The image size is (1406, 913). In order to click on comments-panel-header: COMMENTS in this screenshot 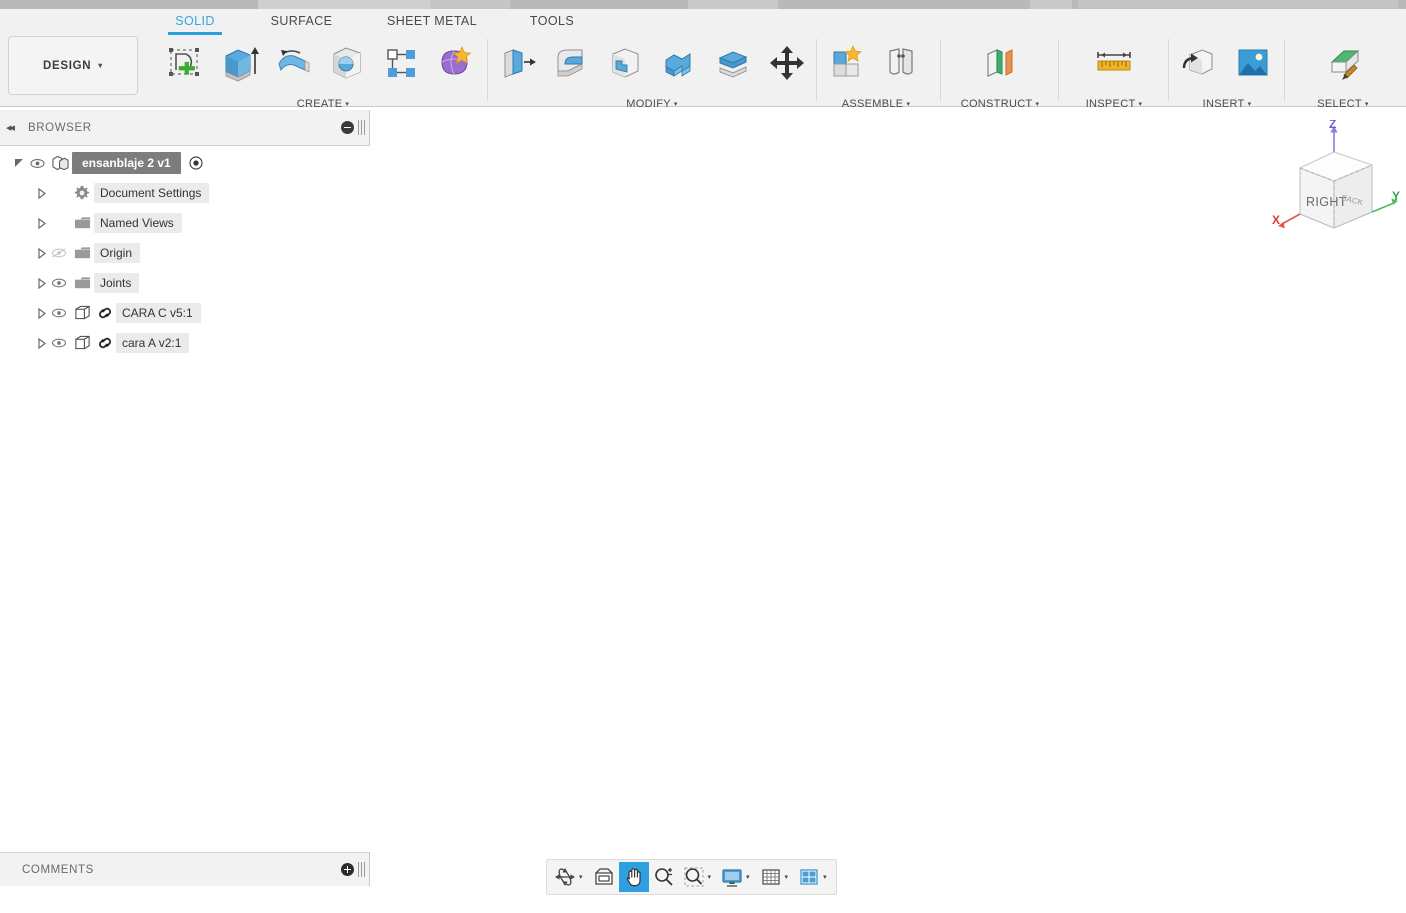, I will do `click(185, 869)`.